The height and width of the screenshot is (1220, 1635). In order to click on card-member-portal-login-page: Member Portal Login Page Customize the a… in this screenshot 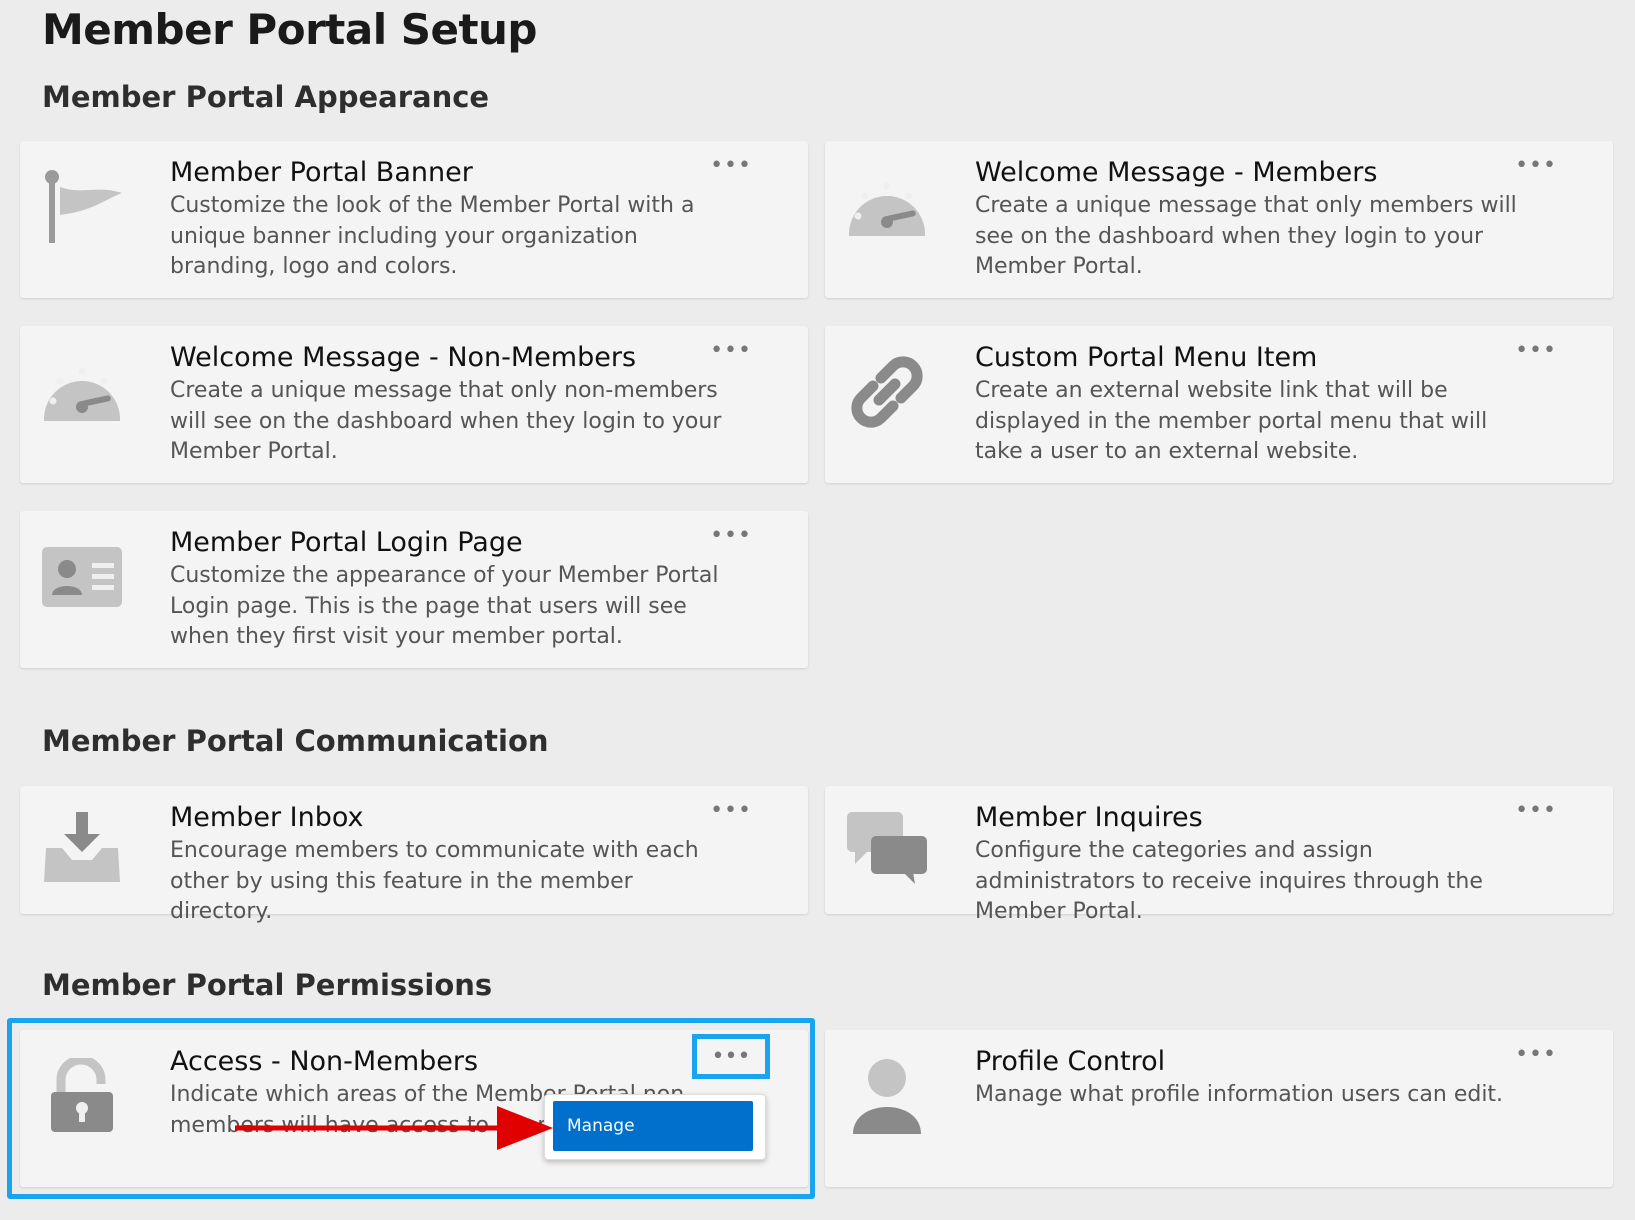, I will do `click(414, 589)`.